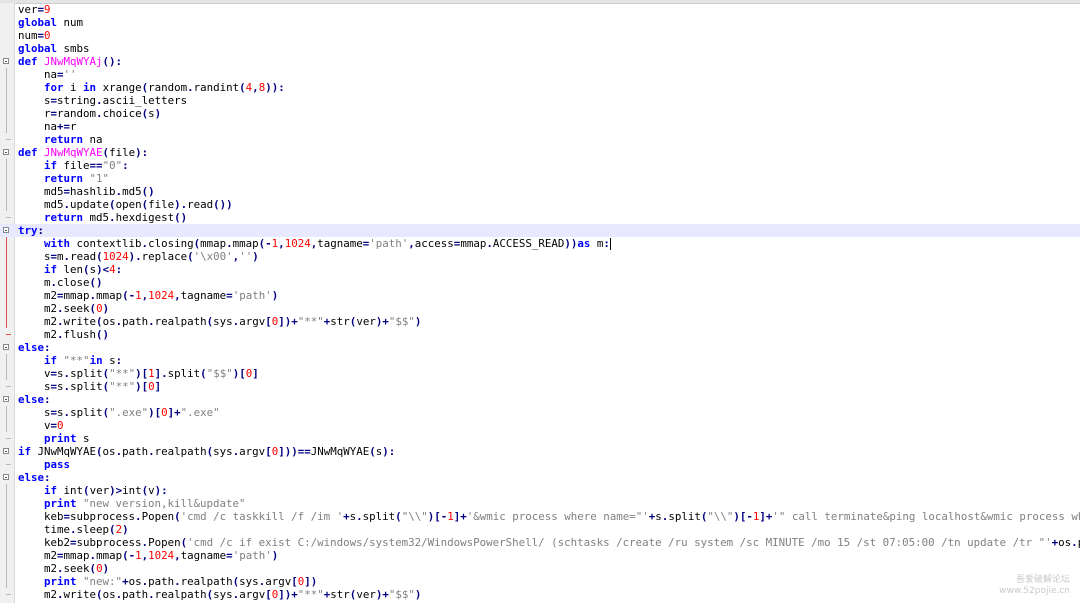 The image size is (1080, 603). What do you see at coordinates (571, 243) in the screenshot?
I see `code-token: ))` at bounding box center [571, 243].